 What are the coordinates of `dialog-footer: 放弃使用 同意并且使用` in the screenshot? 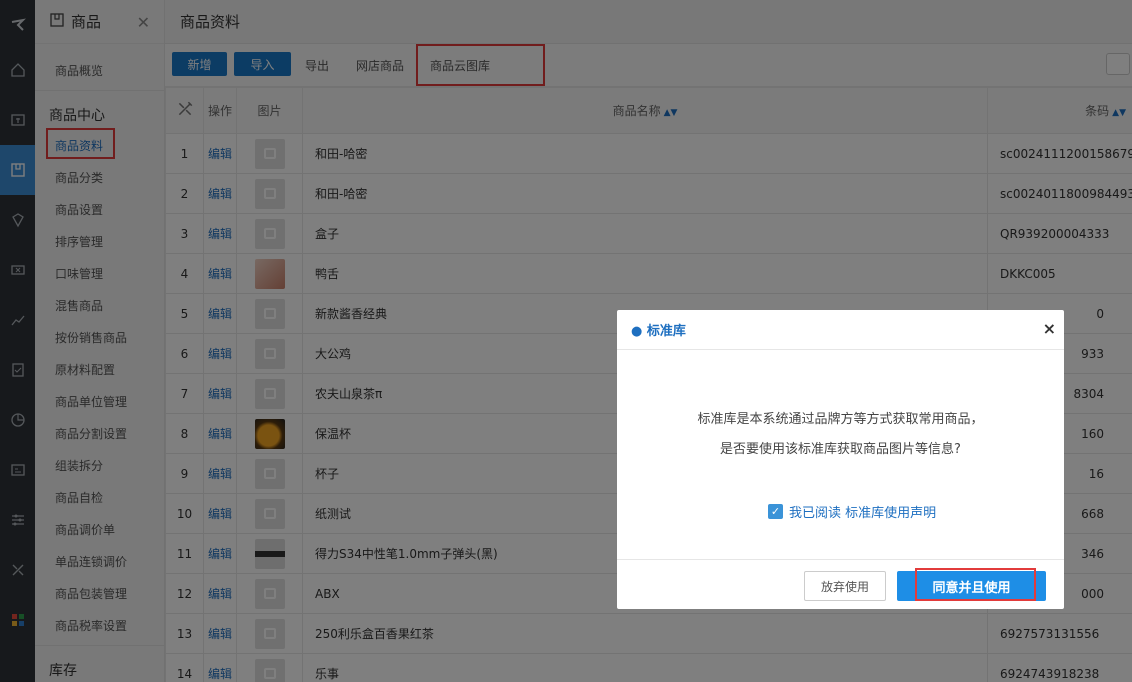 It's located at (840, 584).